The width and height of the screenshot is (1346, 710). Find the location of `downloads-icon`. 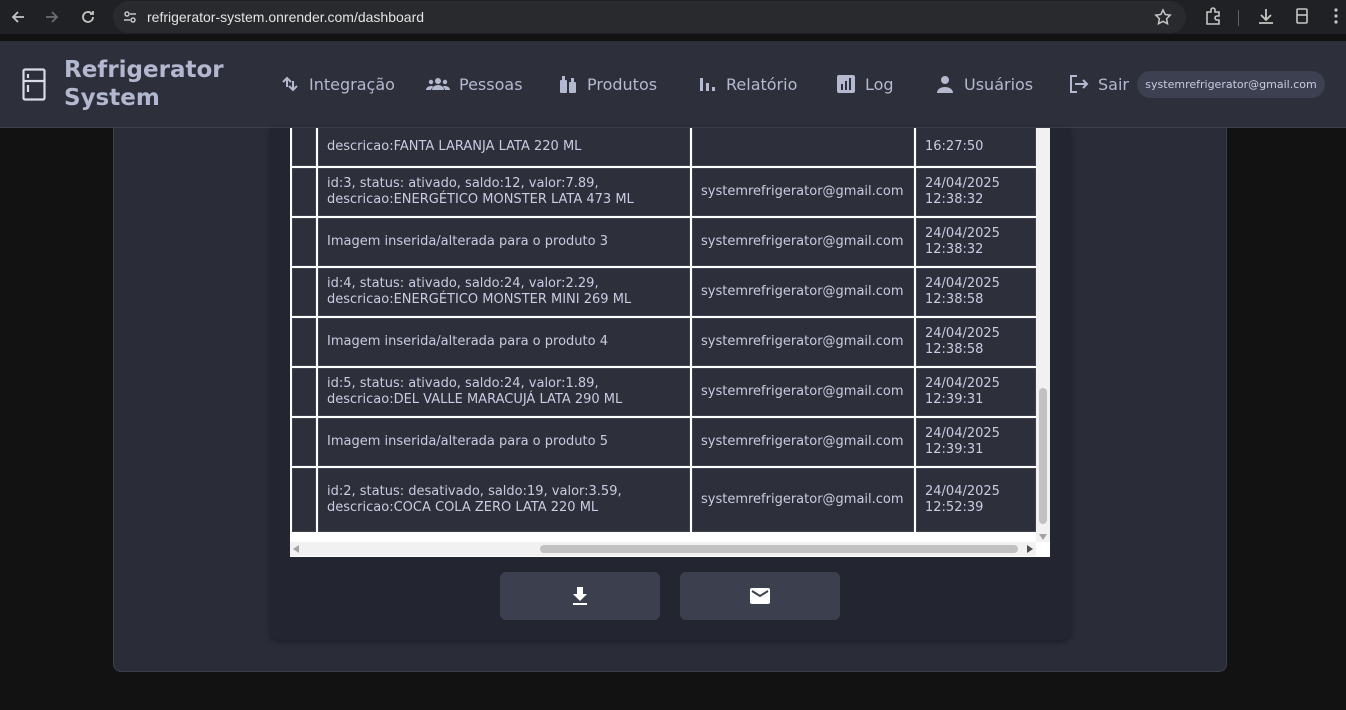

downloads-icon is located at coordinates (1266, 18).